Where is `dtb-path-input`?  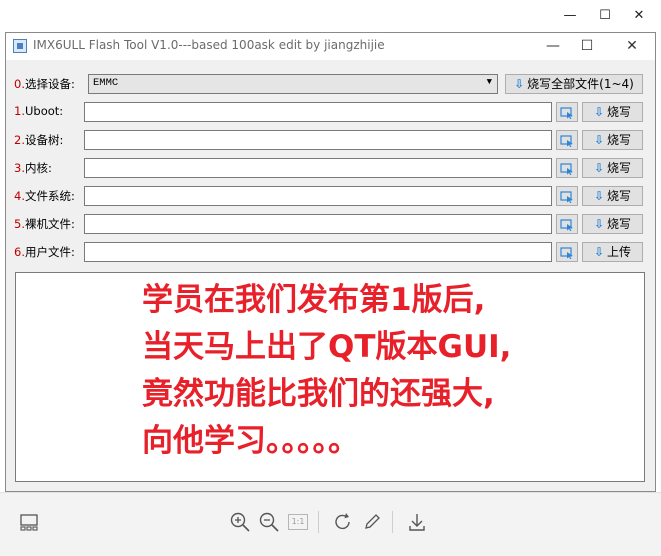
dtb-path-input is located at coordinates (318, 140).